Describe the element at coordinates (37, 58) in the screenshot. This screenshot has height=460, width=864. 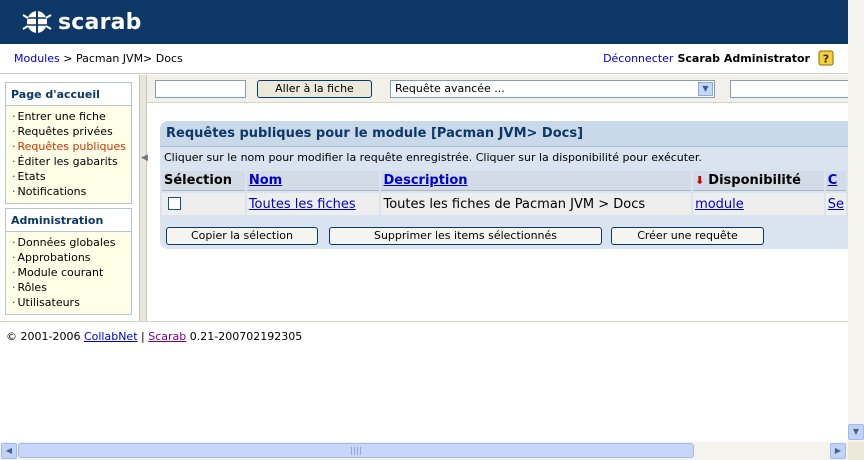
I see `breadcrumb-modules-link: Modules` at that location.